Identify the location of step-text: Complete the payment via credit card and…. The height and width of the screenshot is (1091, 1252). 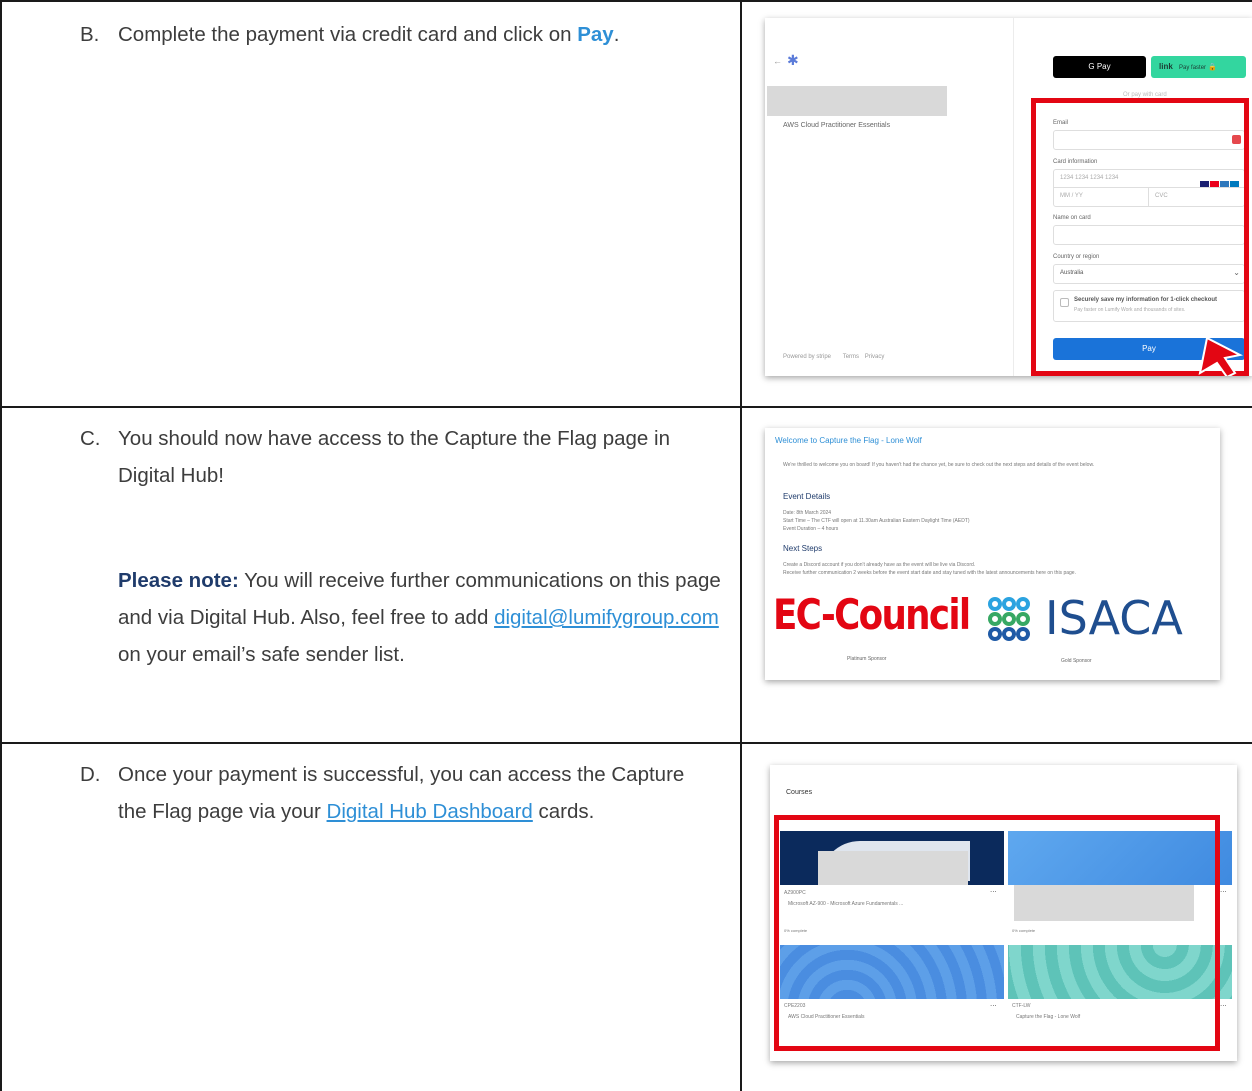
(348, 34).